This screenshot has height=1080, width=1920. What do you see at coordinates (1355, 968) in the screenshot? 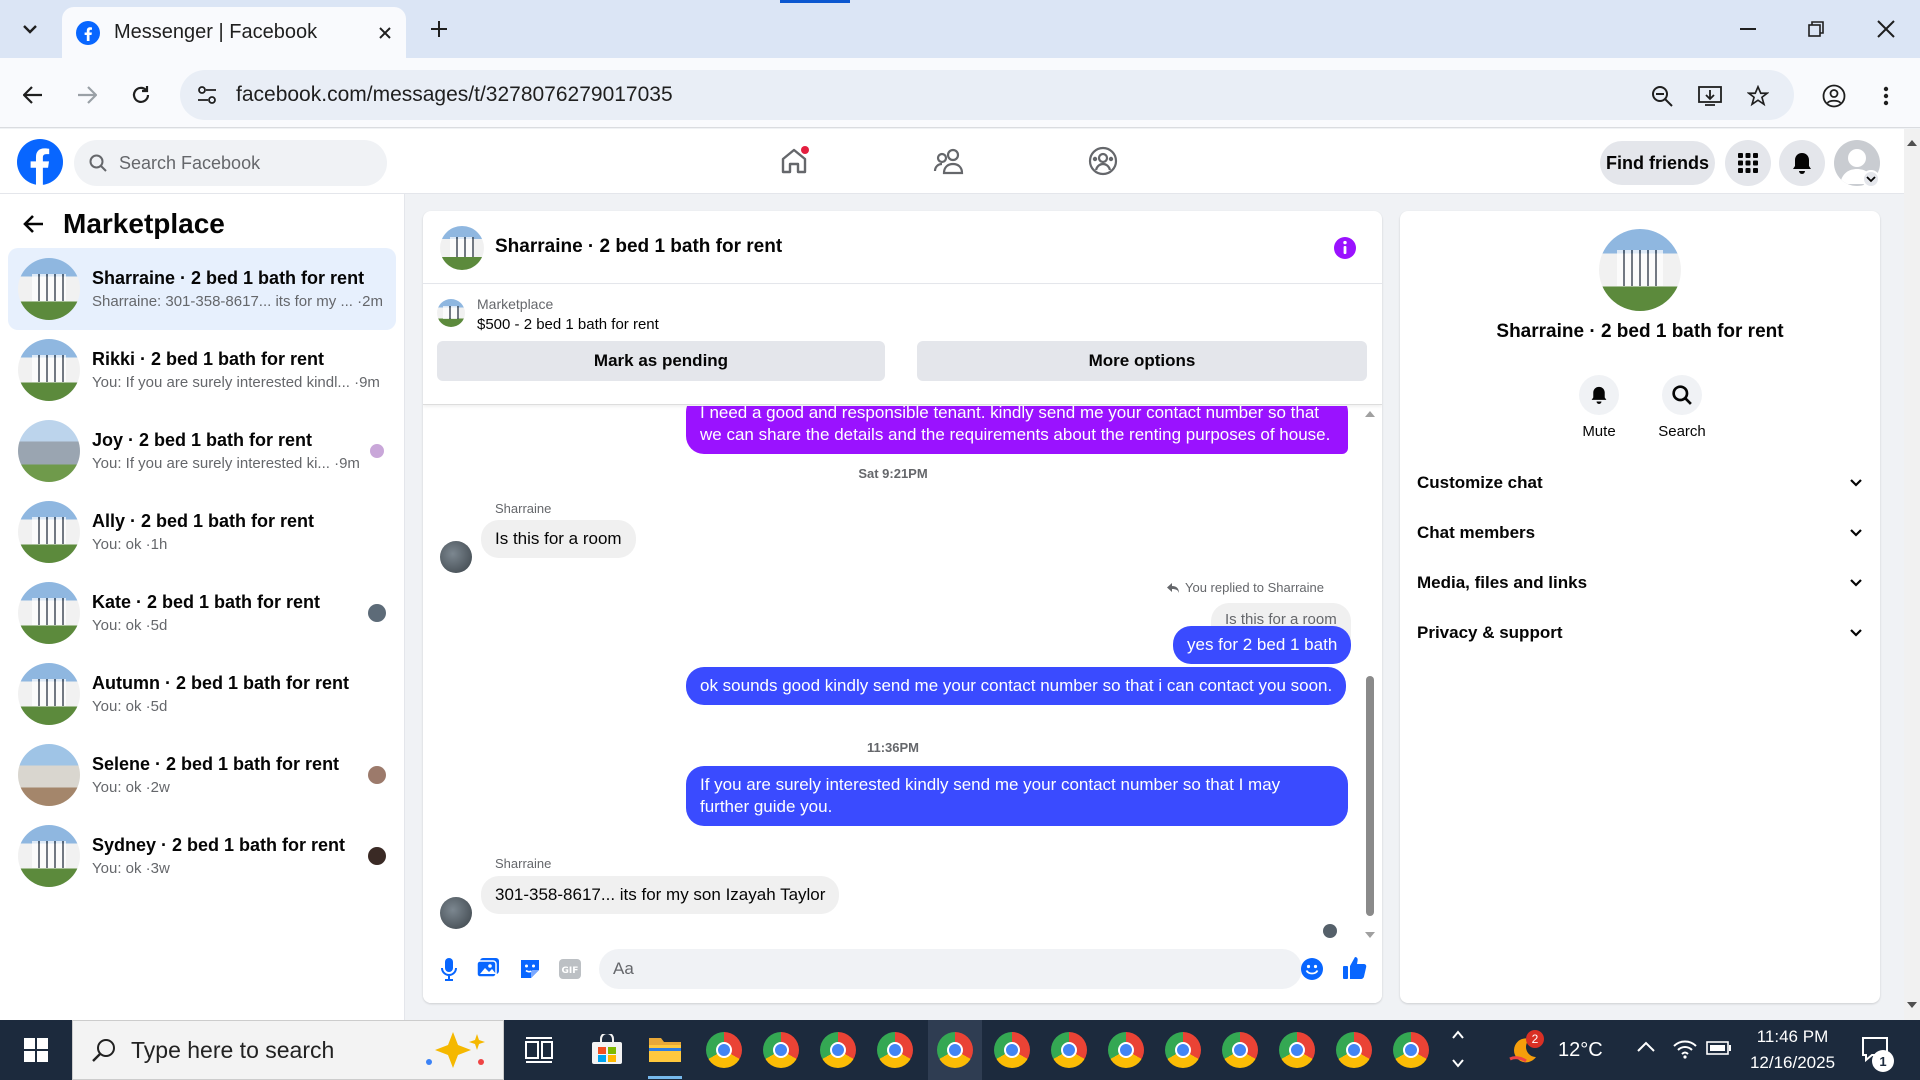
I see `like-button` at bounding box center [1355, 968].